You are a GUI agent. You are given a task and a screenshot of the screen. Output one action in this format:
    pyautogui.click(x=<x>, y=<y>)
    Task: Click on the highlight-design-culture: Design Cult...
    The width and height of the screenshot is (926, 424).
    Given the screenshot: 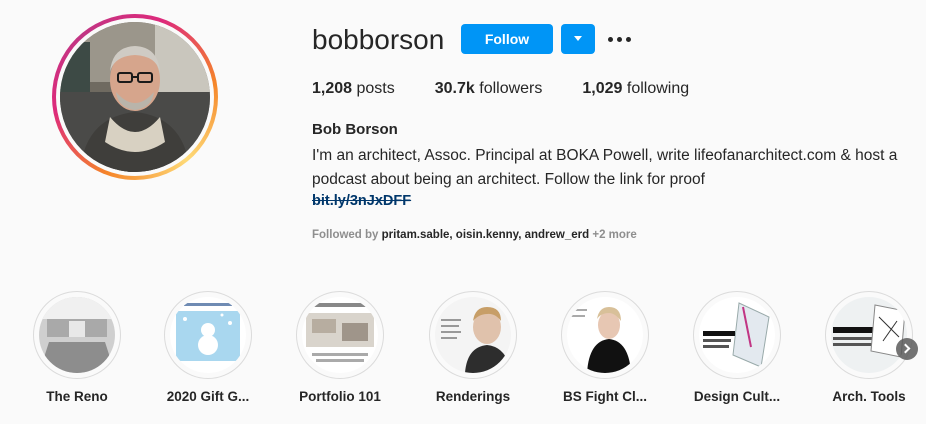 What is the action you would take?
    pyautogui.click(x=737, y=347)
    